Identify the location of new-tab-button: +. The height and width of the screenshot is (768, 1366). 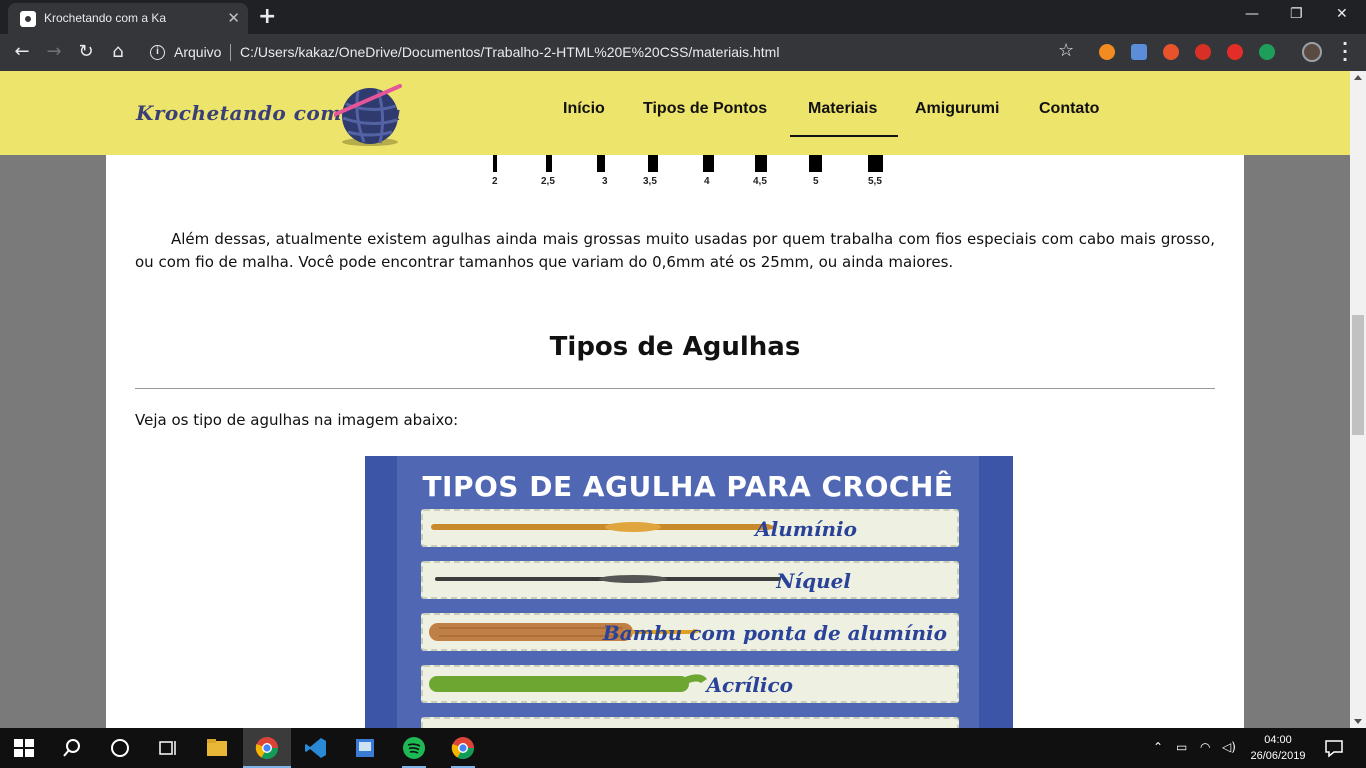
(267, 16).